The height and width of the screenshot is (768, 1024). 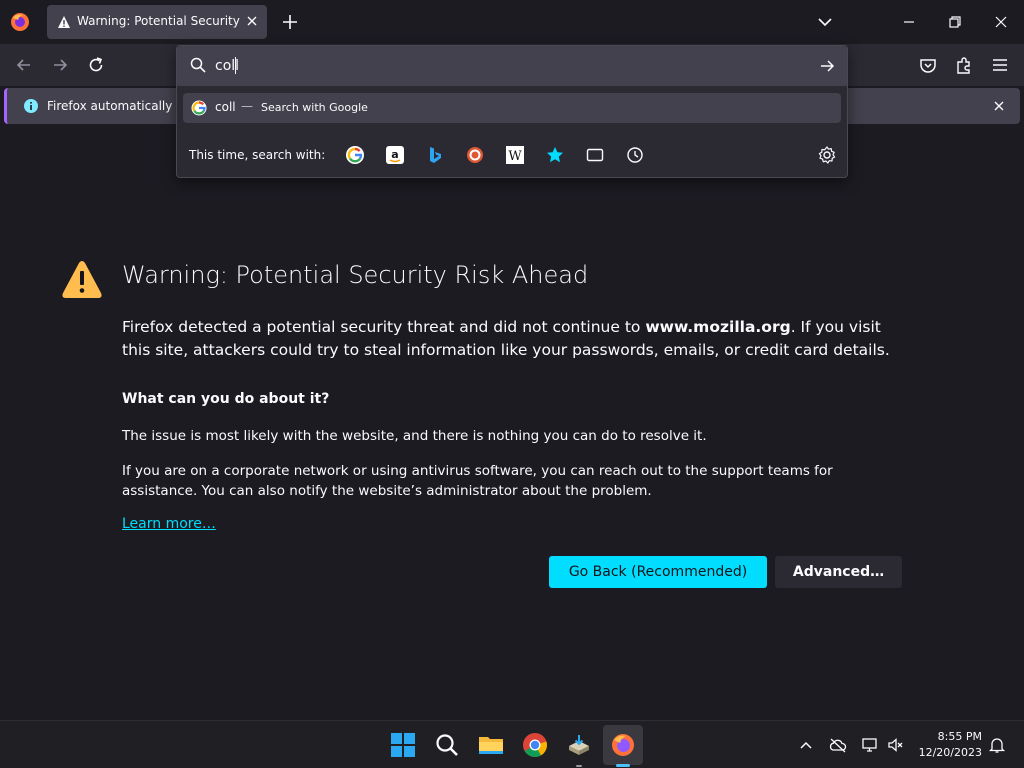 What do you see at coordinates (806, 745) in the screenshot?
I see `chevron-up-icon` at bounding box center [806, 745].